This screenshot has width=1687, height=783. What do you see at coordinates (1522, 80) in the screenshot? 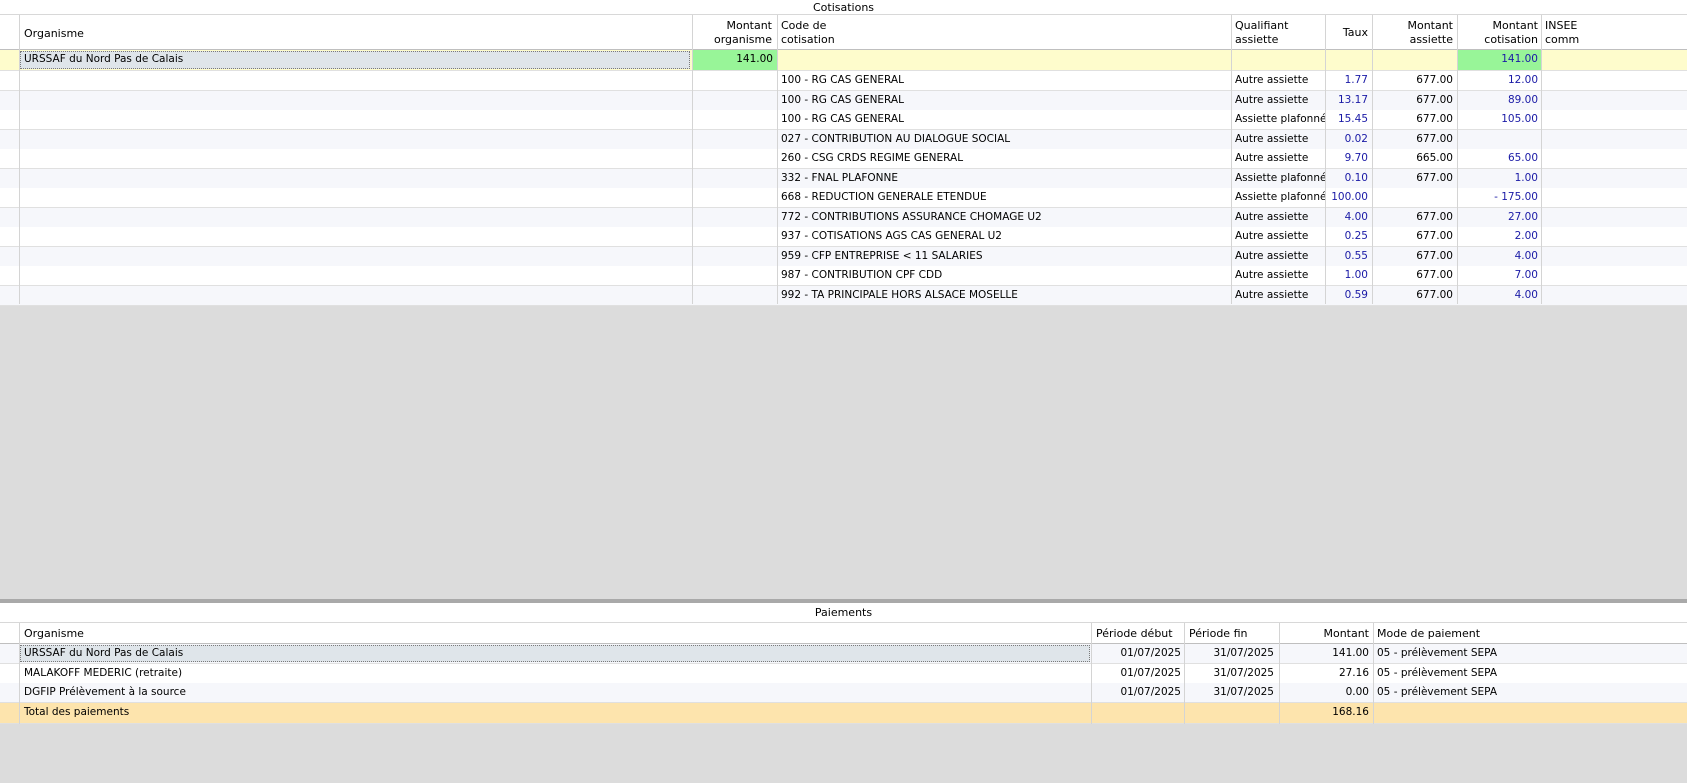
I see `montant-cotisation-cell: 12.00` at bounding box center [1522, 80].